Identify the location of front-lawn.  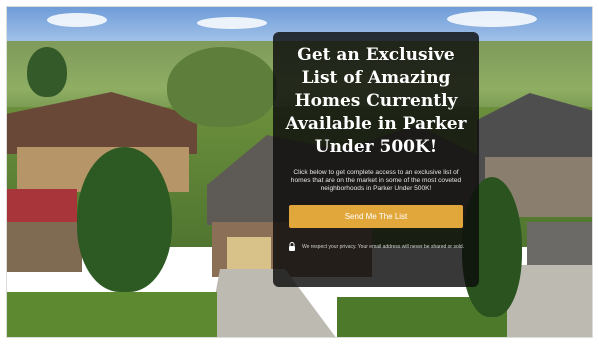
(112, 314).